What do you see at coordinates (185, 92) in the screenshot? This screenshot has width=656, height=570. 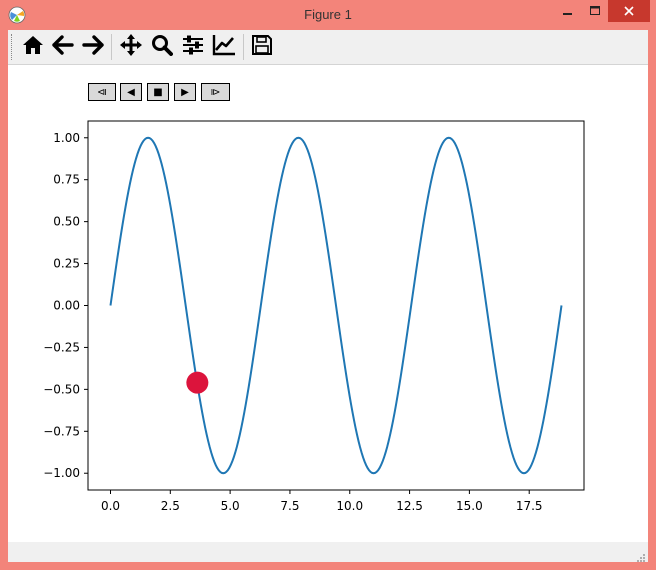 I see `play-forward-button: ▶` at bounding box center [185, 92].